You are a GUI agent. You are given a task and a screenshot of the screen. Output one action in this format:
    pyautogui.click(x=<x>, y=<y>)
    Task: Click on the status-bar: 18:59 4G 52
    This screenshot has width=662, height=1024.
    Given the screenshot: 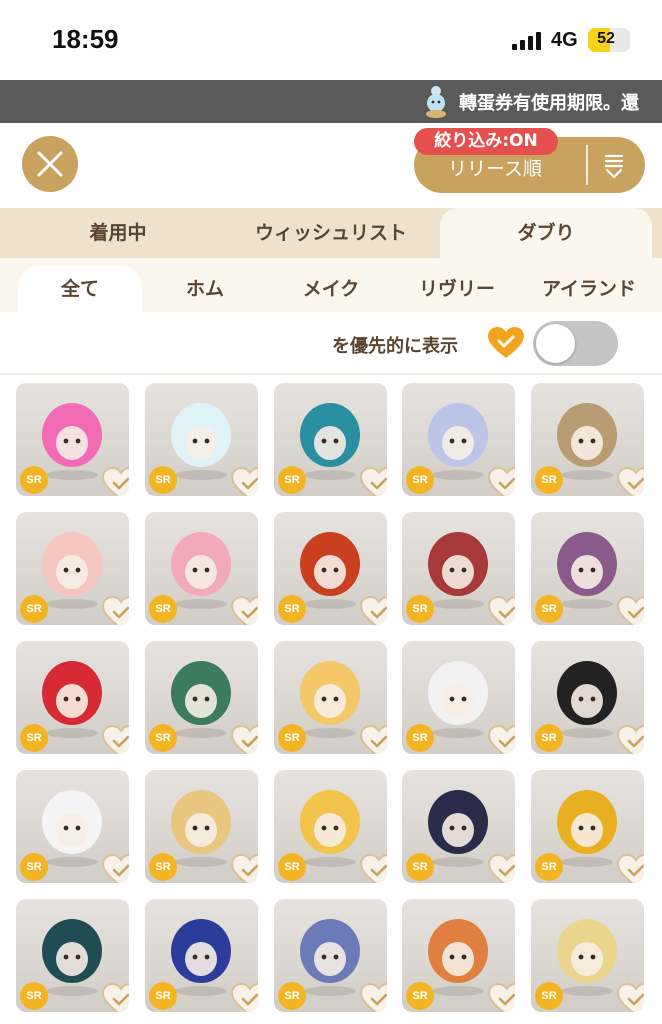 What is the action you would take?
    pyautogui.click(x=331, y=40)
    